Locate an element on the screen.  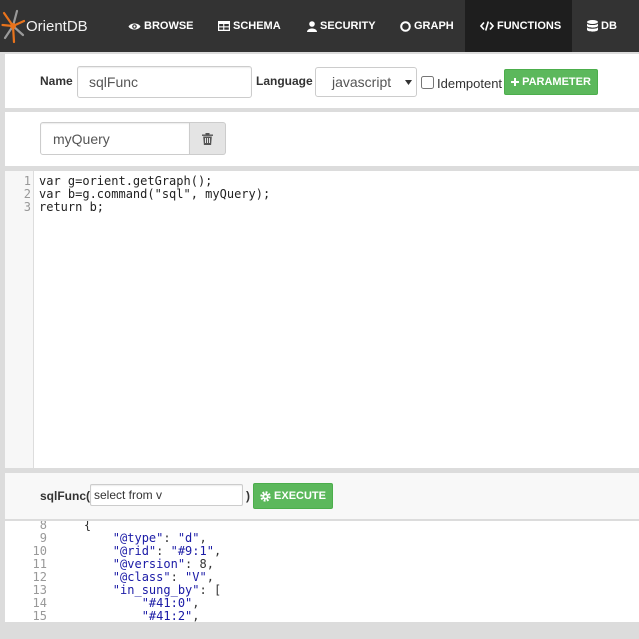
function-call-prefix: sqlFunc( is located at coordinates (65, 496).